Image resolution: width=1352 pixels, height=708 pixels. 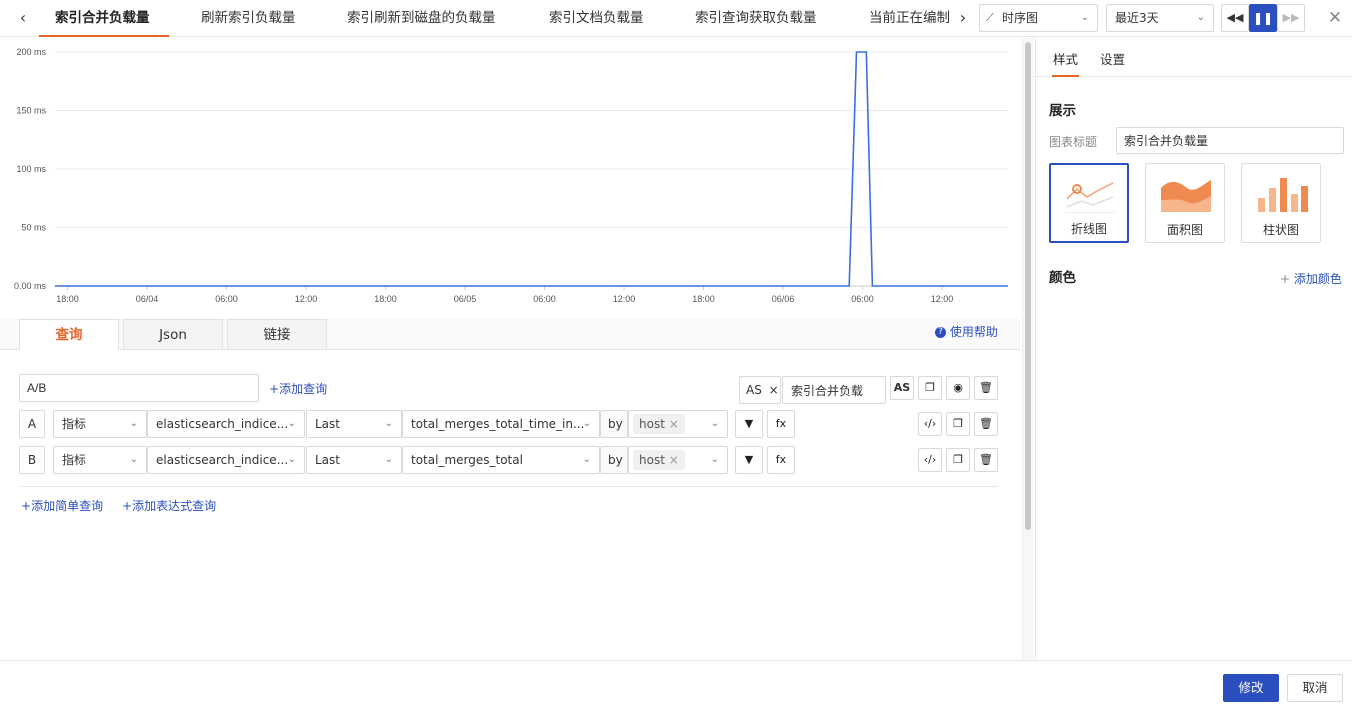 What do you see at coordinates (966, 331) in the screenshot?
I see `help-link: ? 使用帮助` at bounding box center [966, 331].